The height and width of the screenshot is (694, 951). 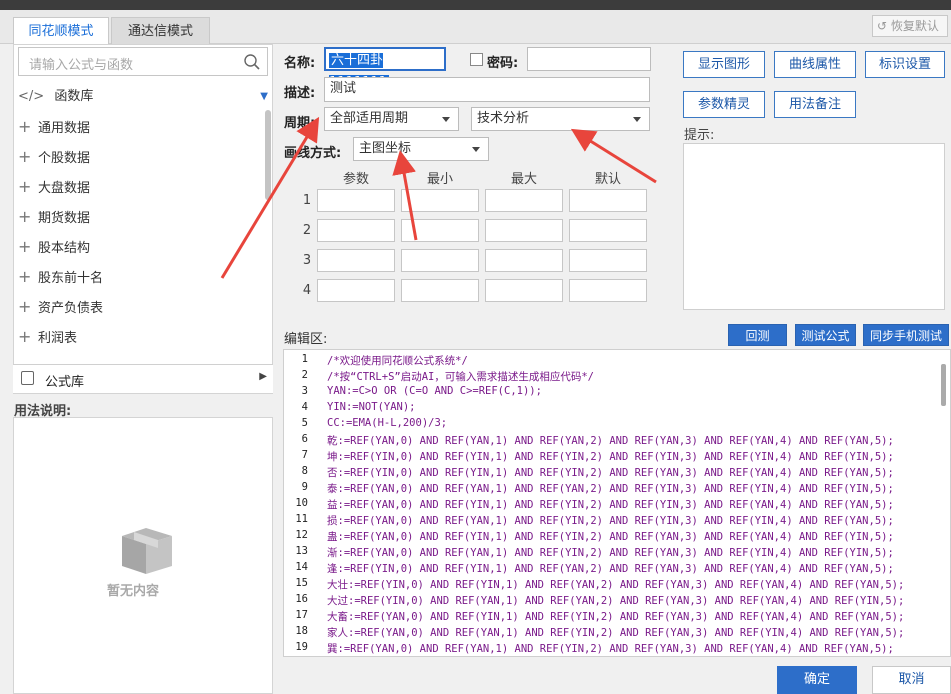 What do you see at coordinates (138, 217) in the screenshot?
I see `tree-item: + 期货数据` at bounding box center [138, 217].